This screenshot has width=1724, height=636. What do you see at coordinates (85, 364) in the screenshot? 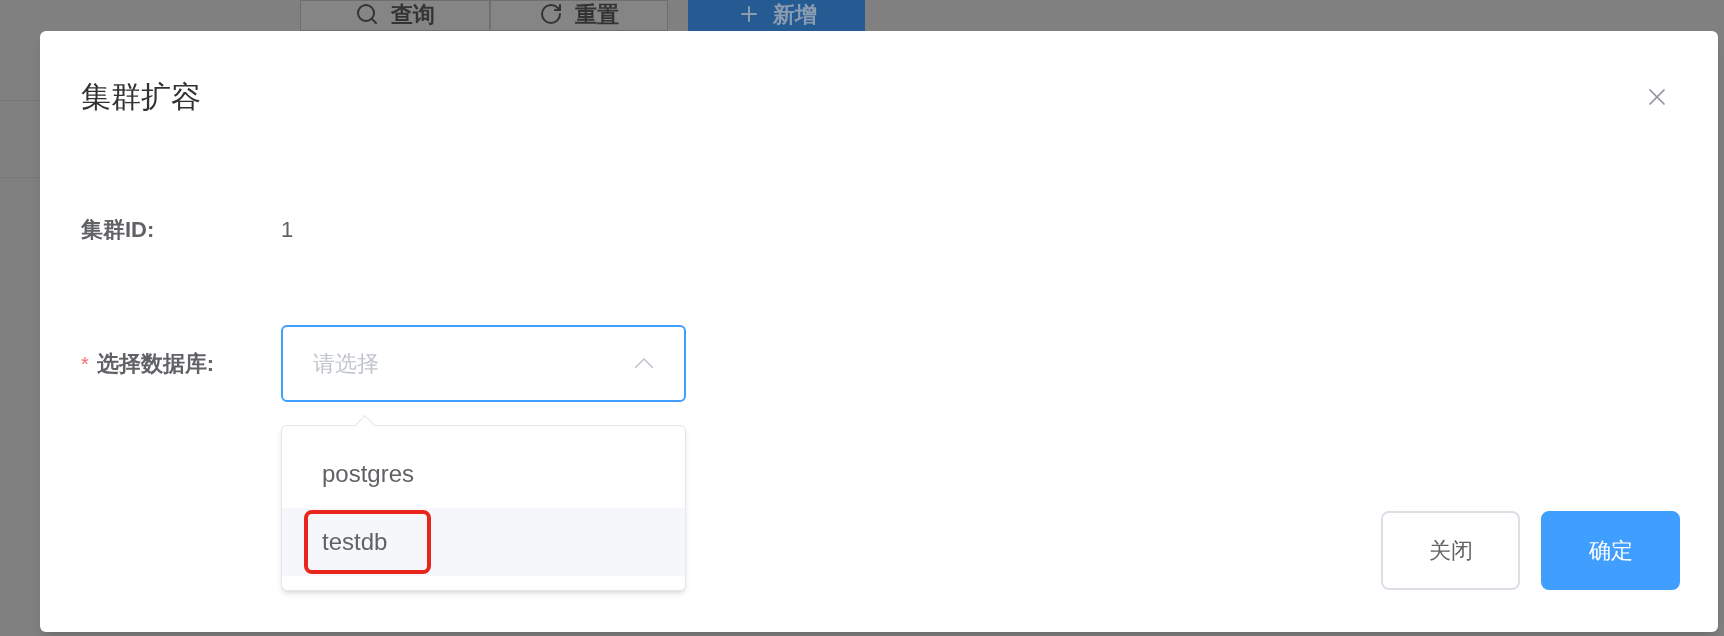
I see `required-mark: *` at bounding box center [85, 364].